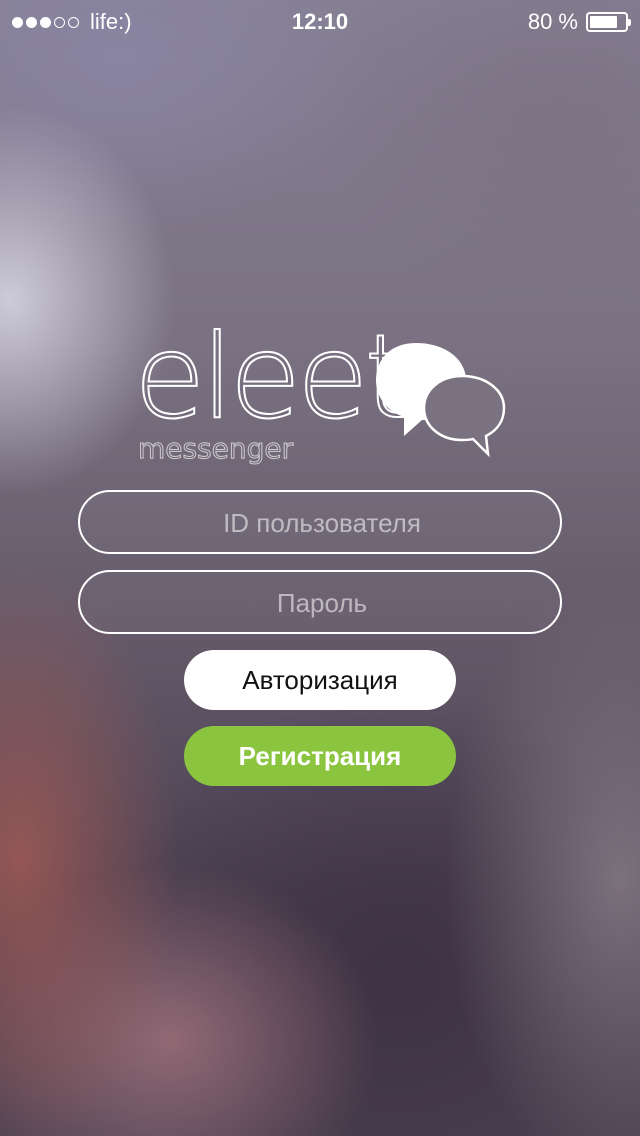 Image resolution: width=640 pixels, height=1136 pixels. Describe the element at coordinates (552, 21) in the screenshot. I see `battery-percent: 80 %` at that location.